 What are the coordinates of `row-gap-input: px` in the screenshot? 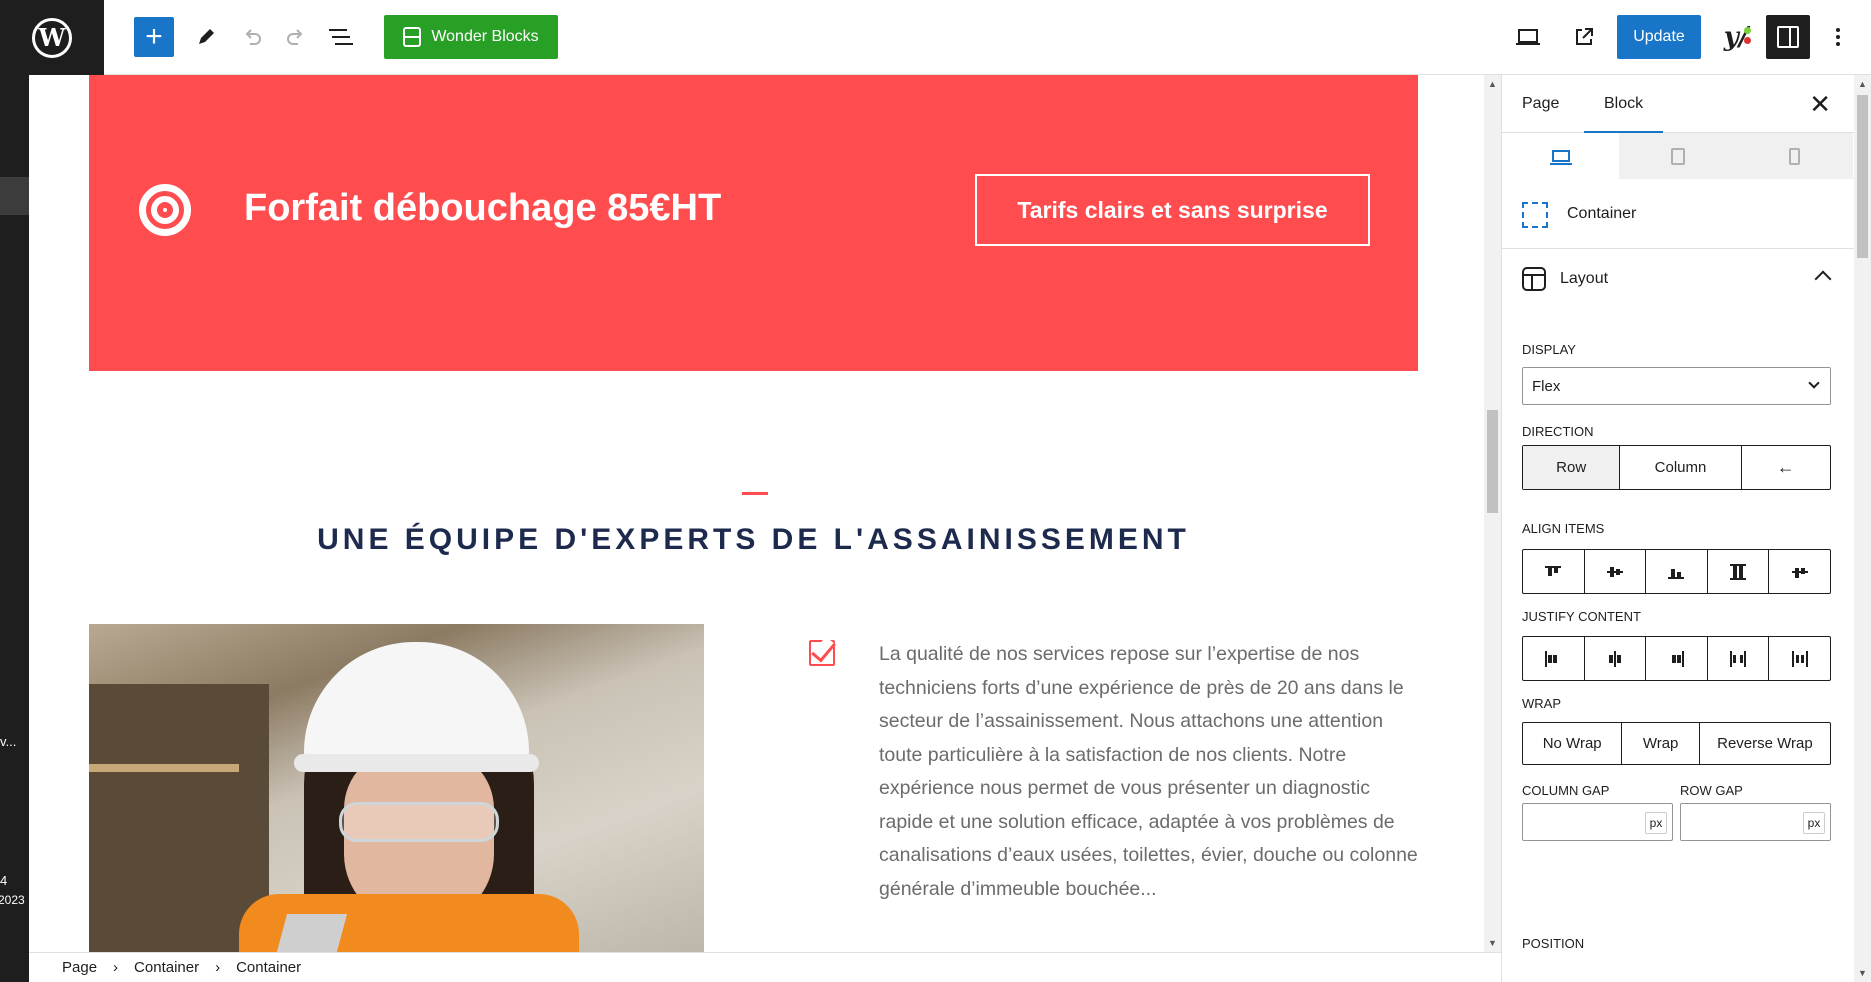 It's located at (1755, 822).